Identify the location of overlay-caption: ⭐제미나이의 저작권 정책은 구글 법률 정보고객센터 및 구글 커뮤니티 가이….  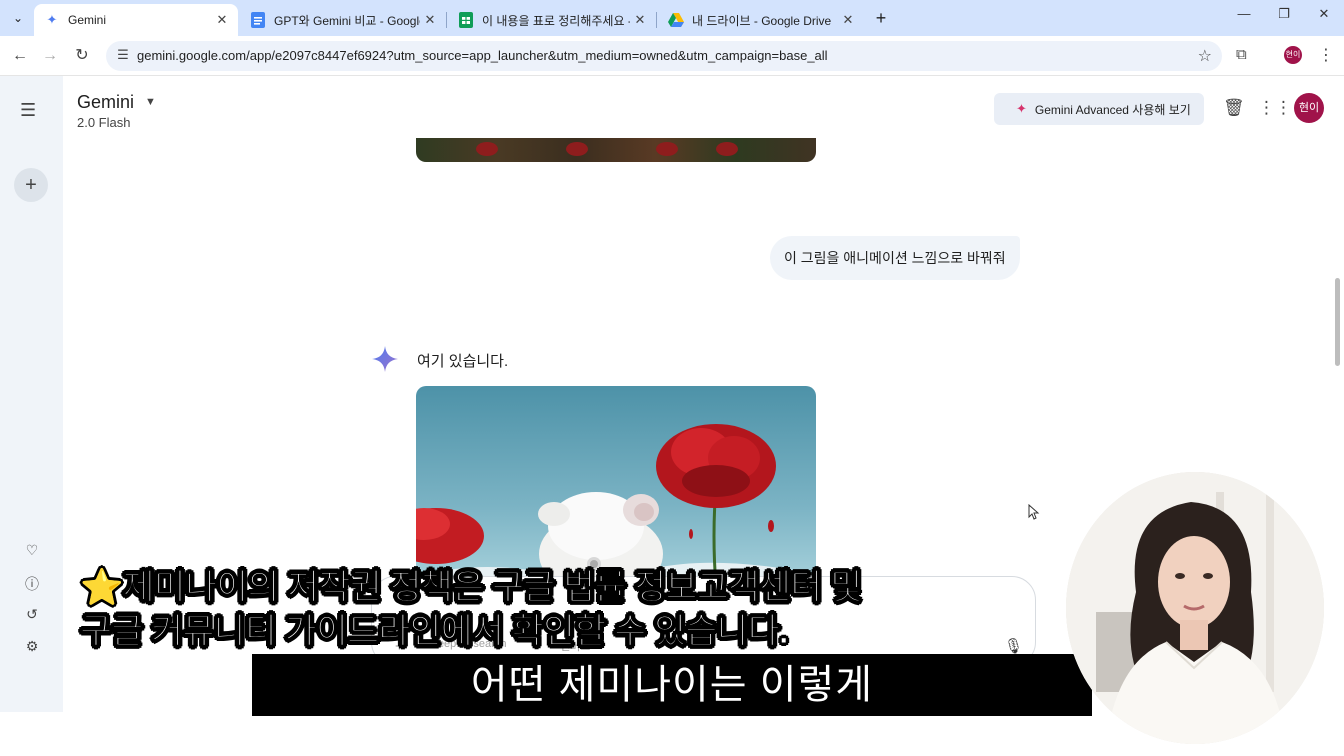
(470, 610).